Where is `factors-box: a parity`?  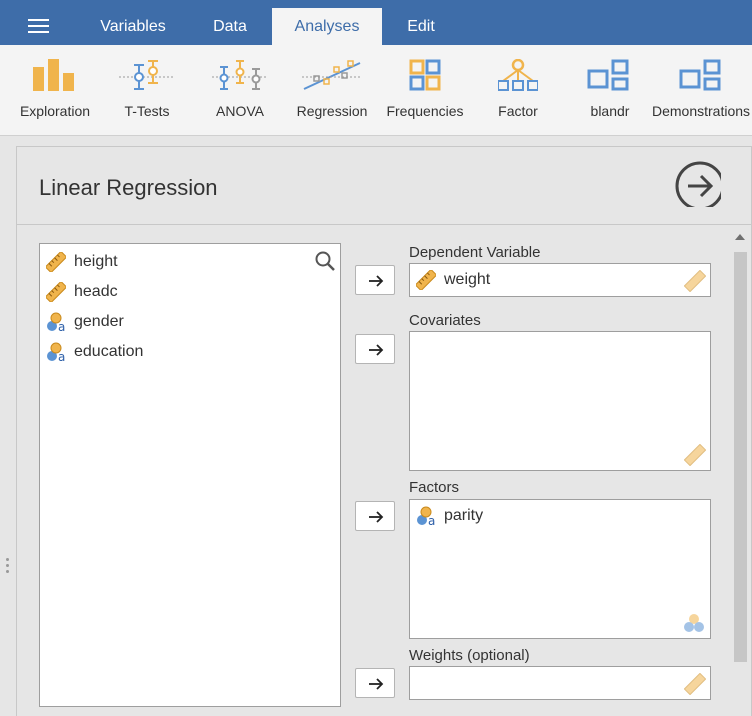 factors-box: a parity is located at coordinates (560, 569).